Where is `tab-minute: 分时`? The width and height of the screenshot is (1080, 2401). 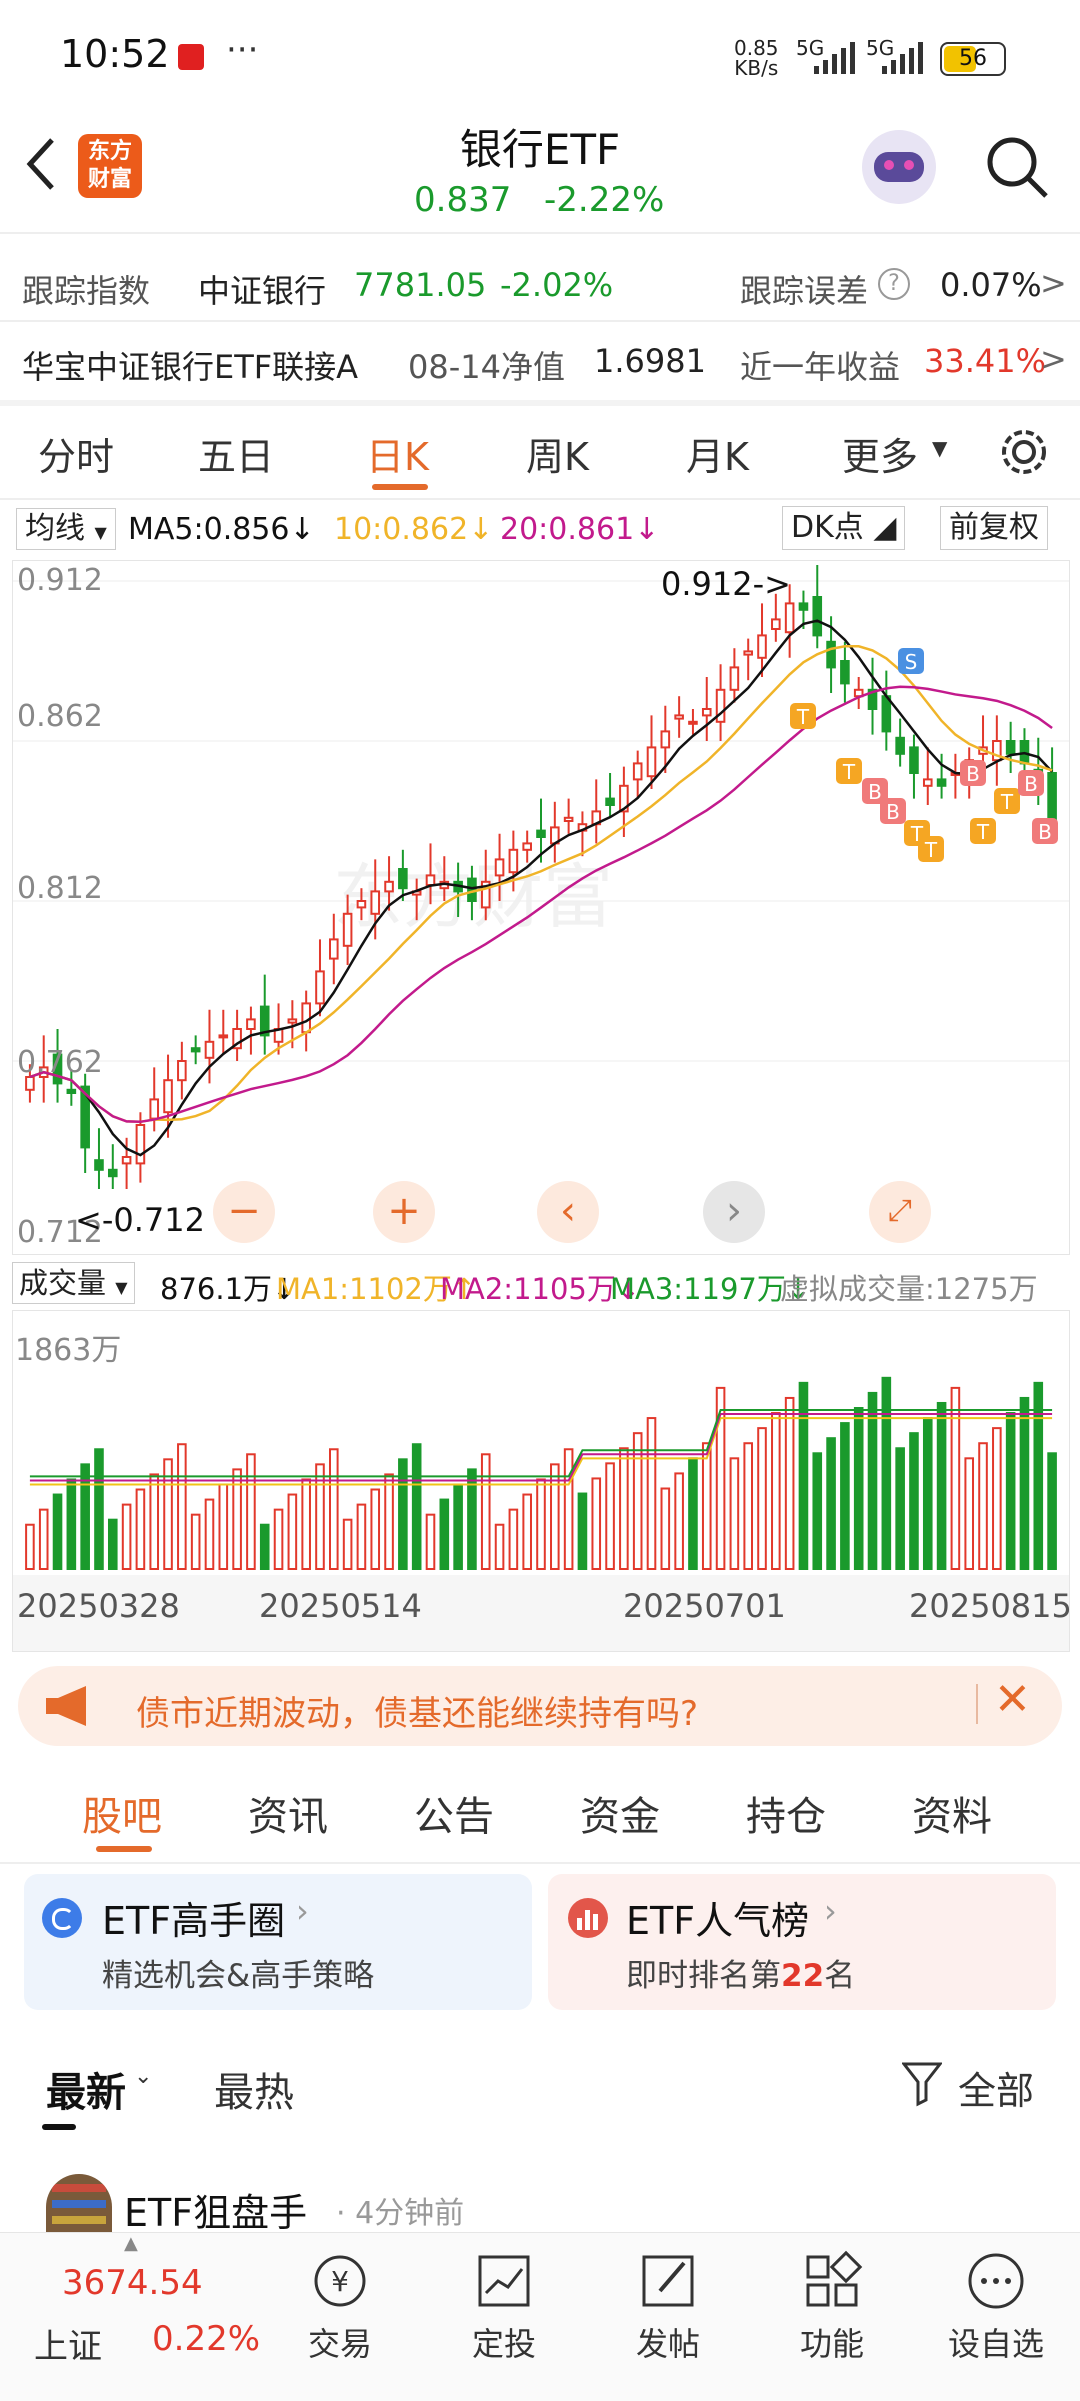
tab-minute: 分时 is located at coordinates (76, 453).